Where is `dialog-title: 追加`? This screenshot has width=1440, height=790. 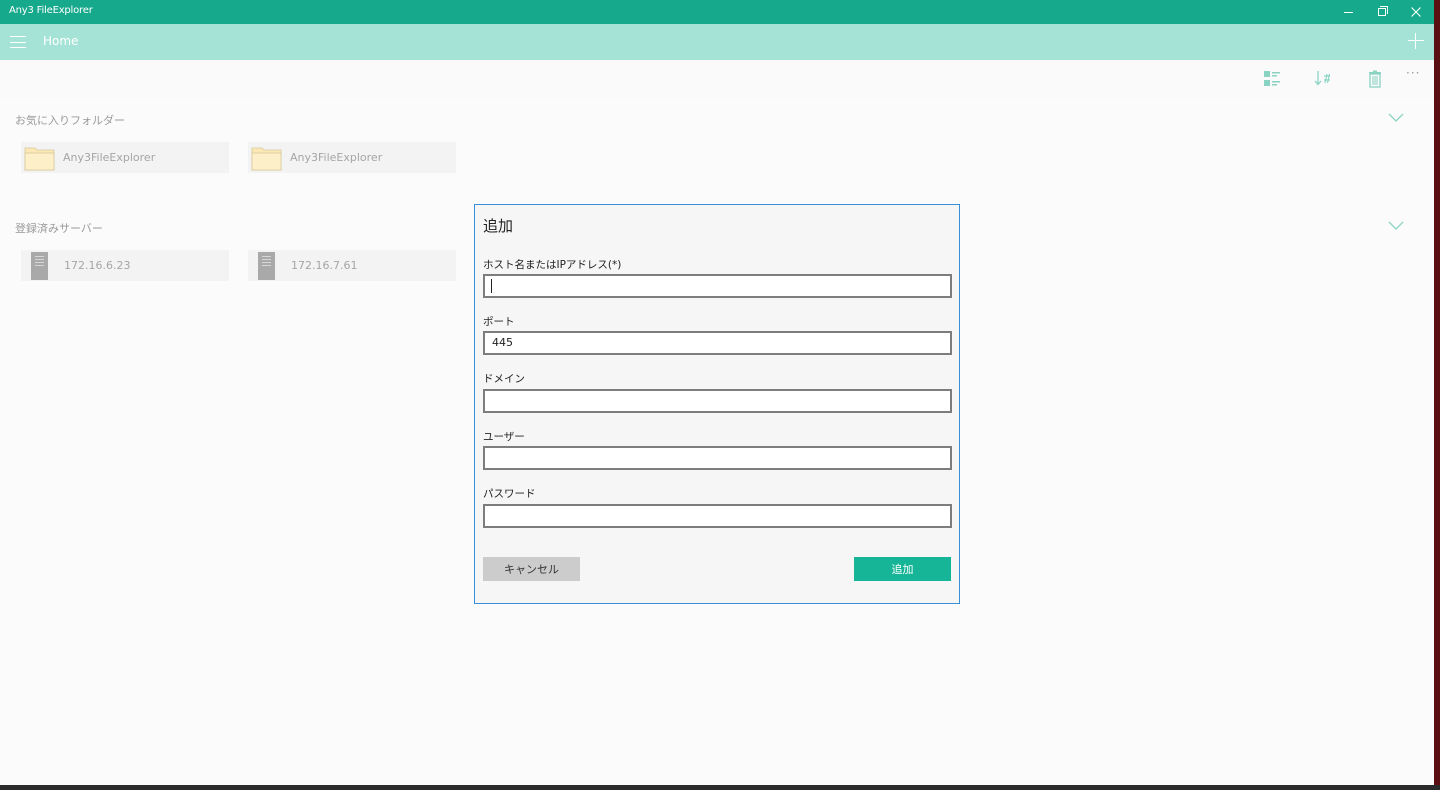
dialog-title: 追加 is located at coordinates (498, 226).